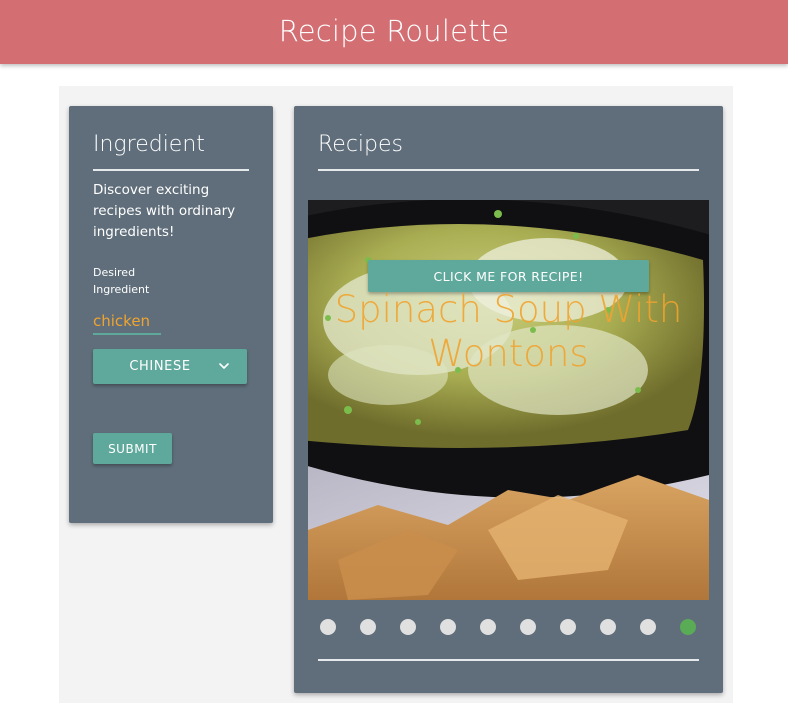 Image resolution: width=788 pixels, height=703 pixels. What do you see at coordinates (149, 144) in the screenshot?
I see `ingredient-heading: Ingredient` at bounding box center [149, 144].